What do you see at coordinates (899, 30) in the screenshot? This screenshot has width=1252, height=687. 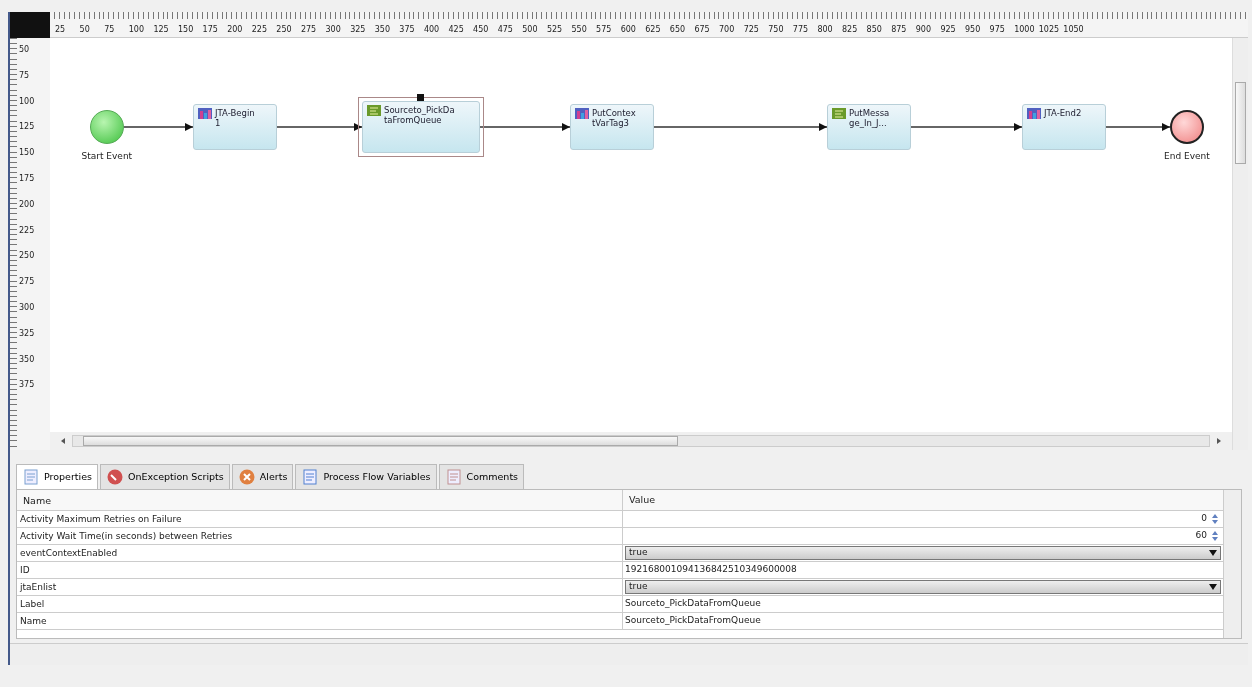 I see `ruler-label: 875` at bounding box center [899, 30].